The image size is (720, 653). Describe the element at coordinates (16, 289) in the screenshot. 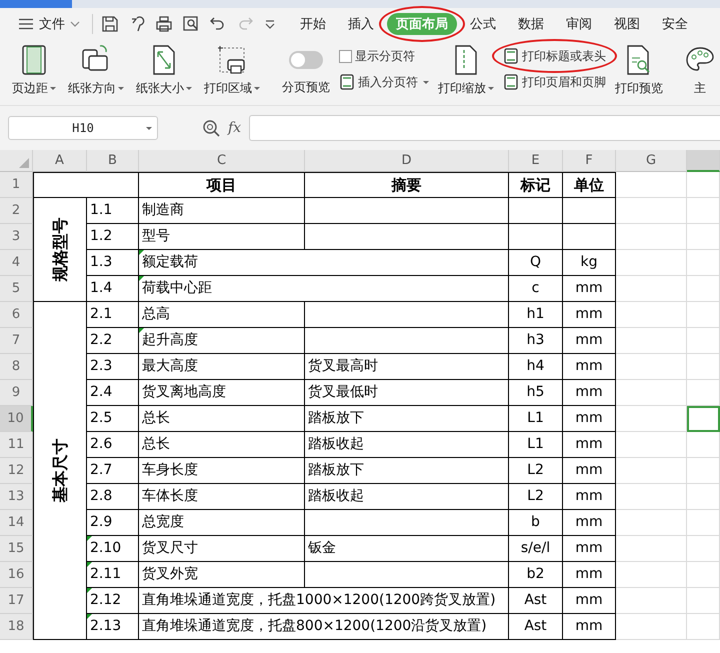

I see `row-header: 5` at that location.